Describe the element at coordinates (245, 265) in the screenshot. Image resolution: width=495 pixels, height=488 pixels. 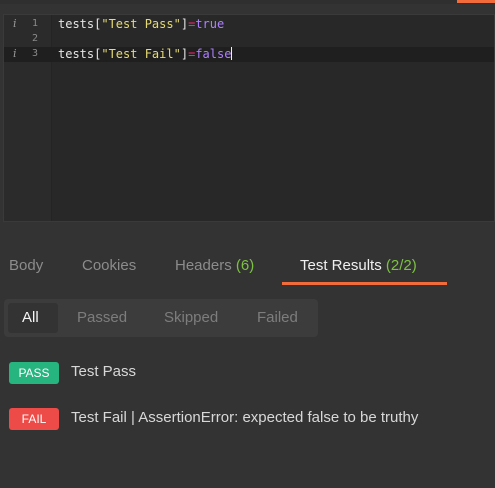
I see `tab-count: (6)` at that location.